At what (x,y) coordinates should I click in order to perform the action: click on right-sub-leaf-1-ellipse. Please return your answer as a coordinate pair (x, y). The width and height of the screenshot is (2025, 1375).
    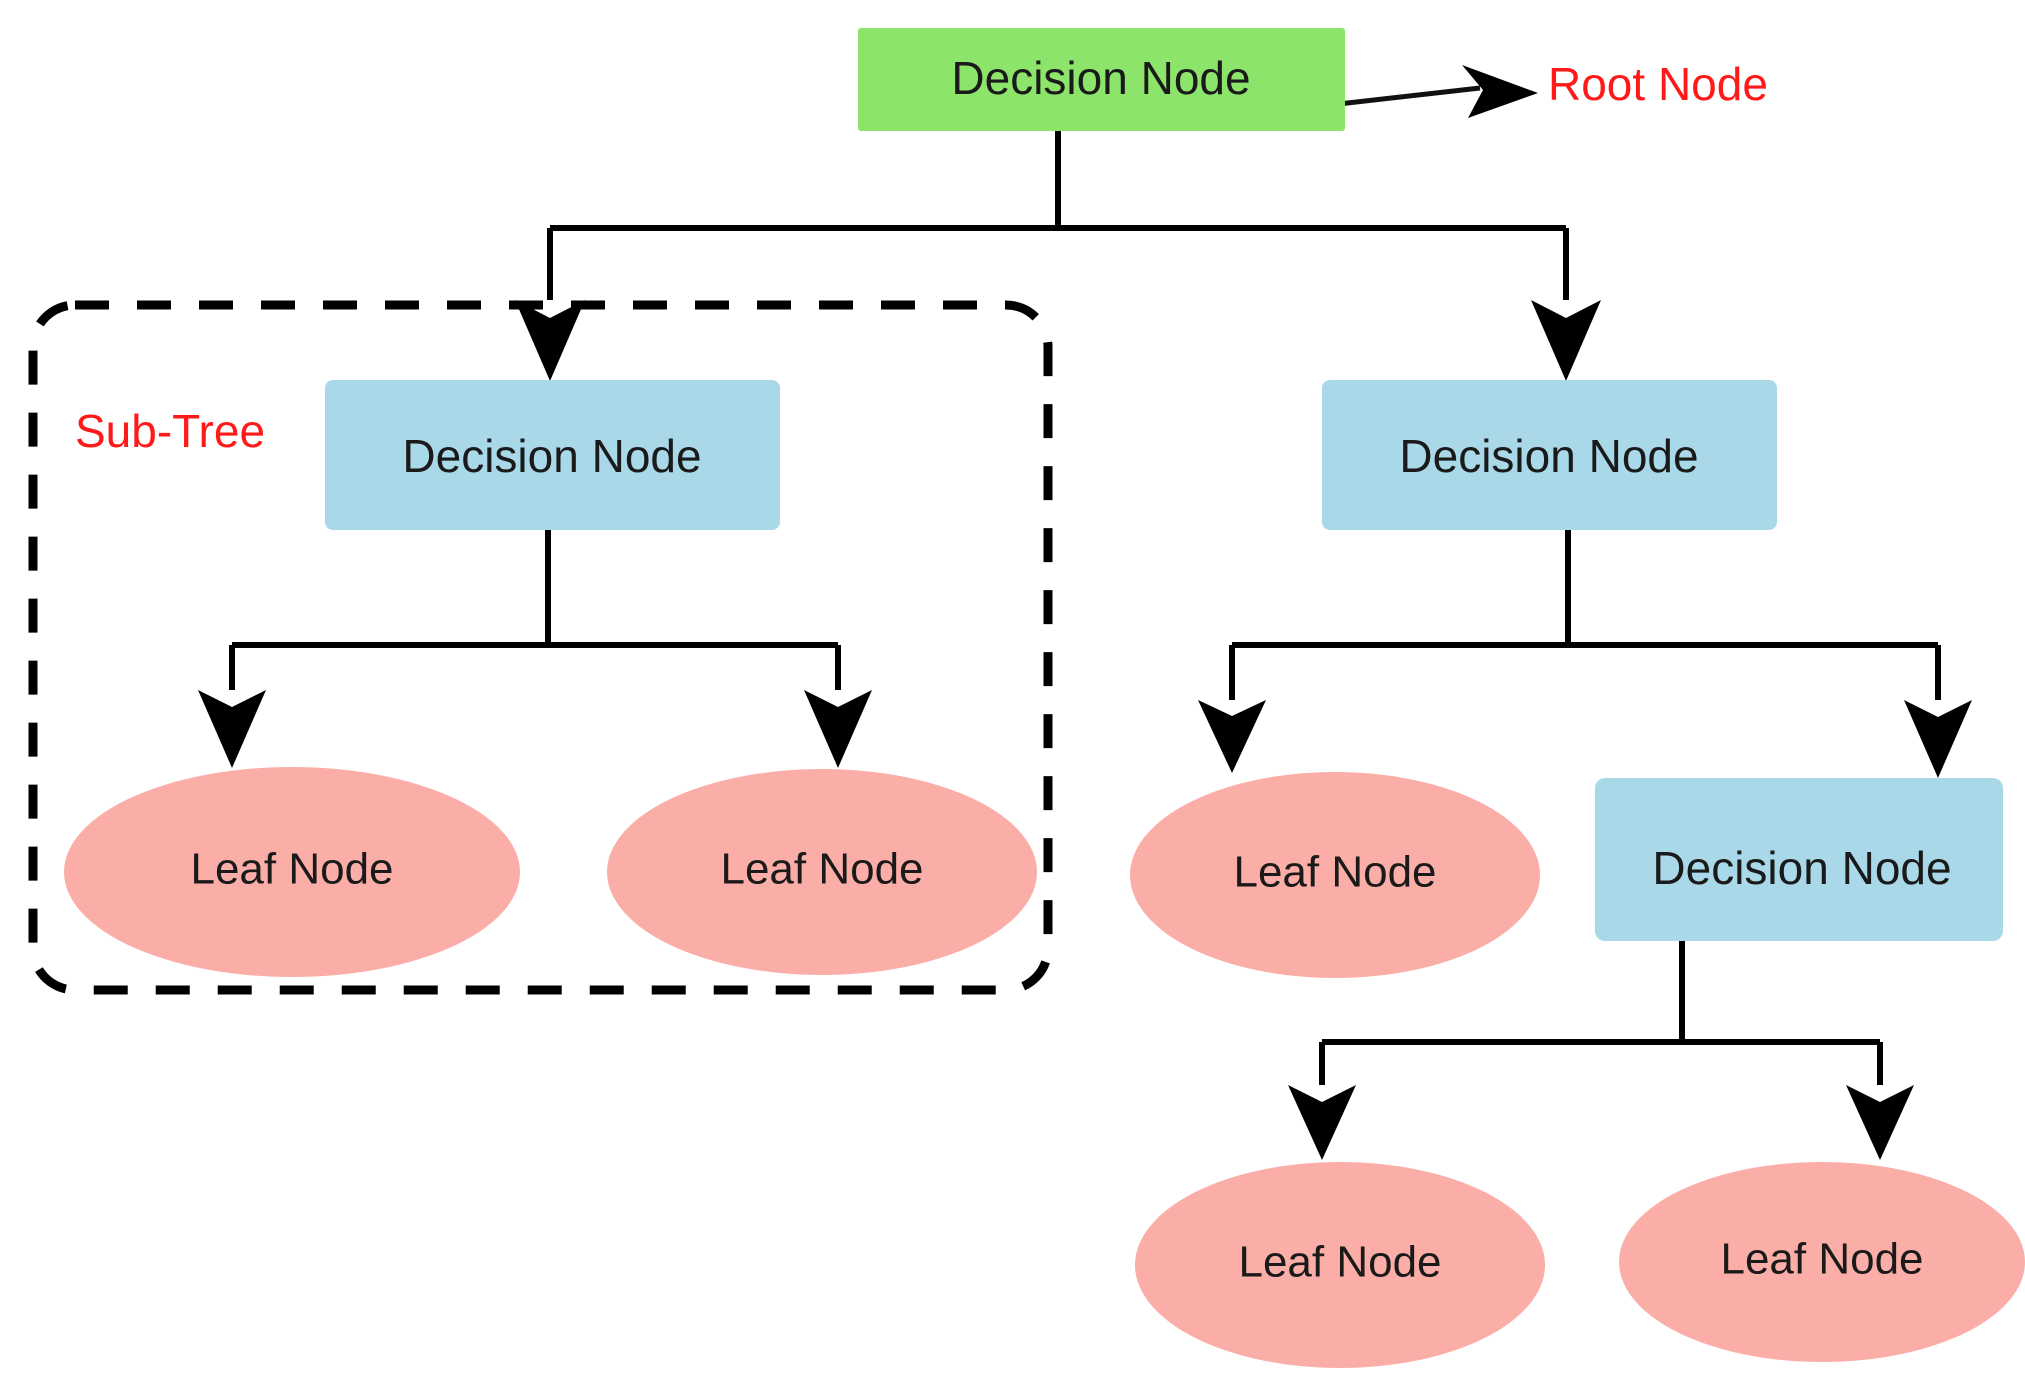
    Looking at the image, I should click on (1340, 1265).